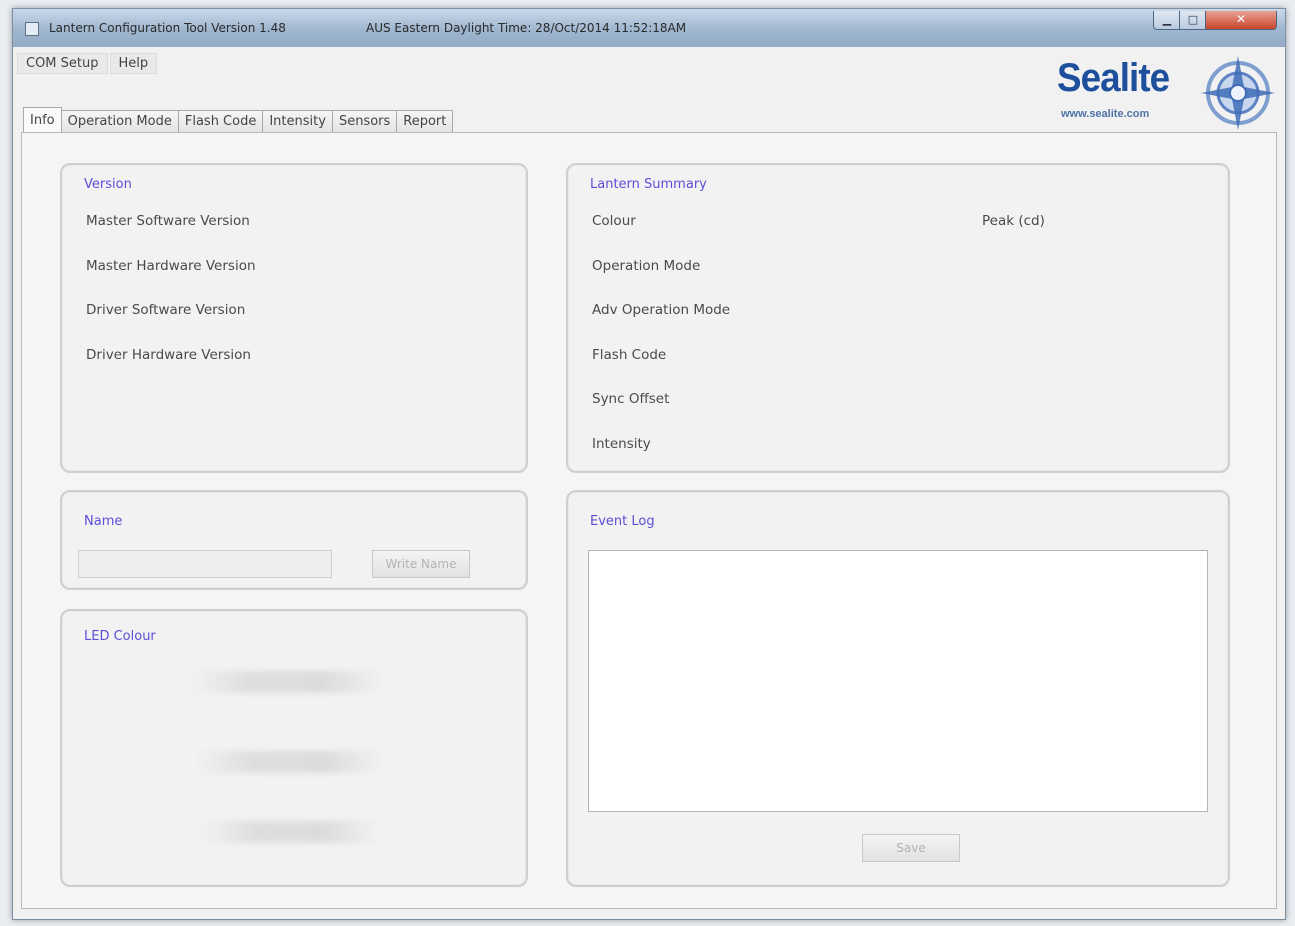 The image size is (1295, 926). Describe the element at coordinates (166, 310) in the screenshot. I see `driver-software-version-label: Driver Software Version` at that location.